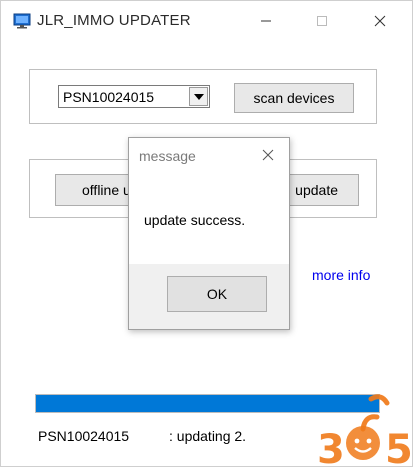 The image size is (413, 467). I want to click on dialog-message: update success., so click(195, 220).